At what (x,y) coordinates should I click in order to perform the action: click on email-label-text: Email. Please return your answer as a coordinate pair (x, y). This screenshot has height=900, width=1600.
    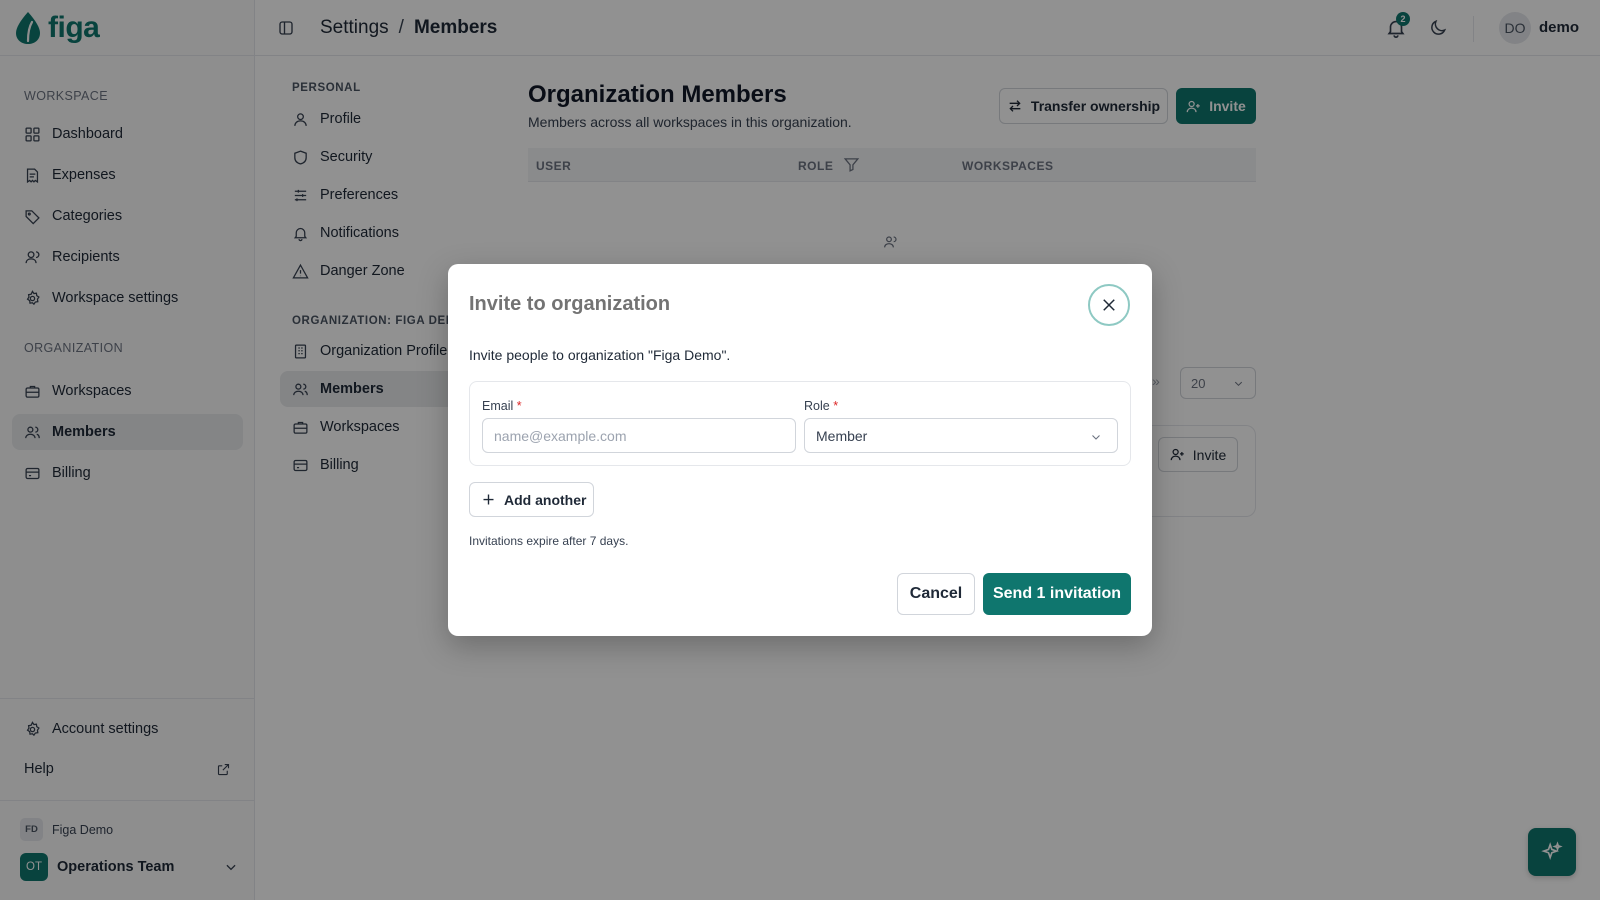
    Looking at the image, I should click on (498, 406).